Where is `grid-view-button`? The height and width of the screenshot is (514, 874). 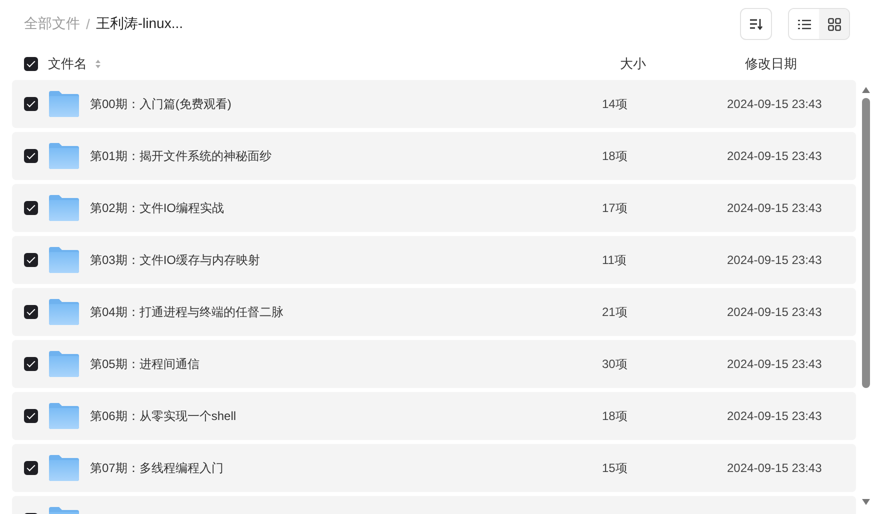 grid-view-button is located at coordinates (834, 24).